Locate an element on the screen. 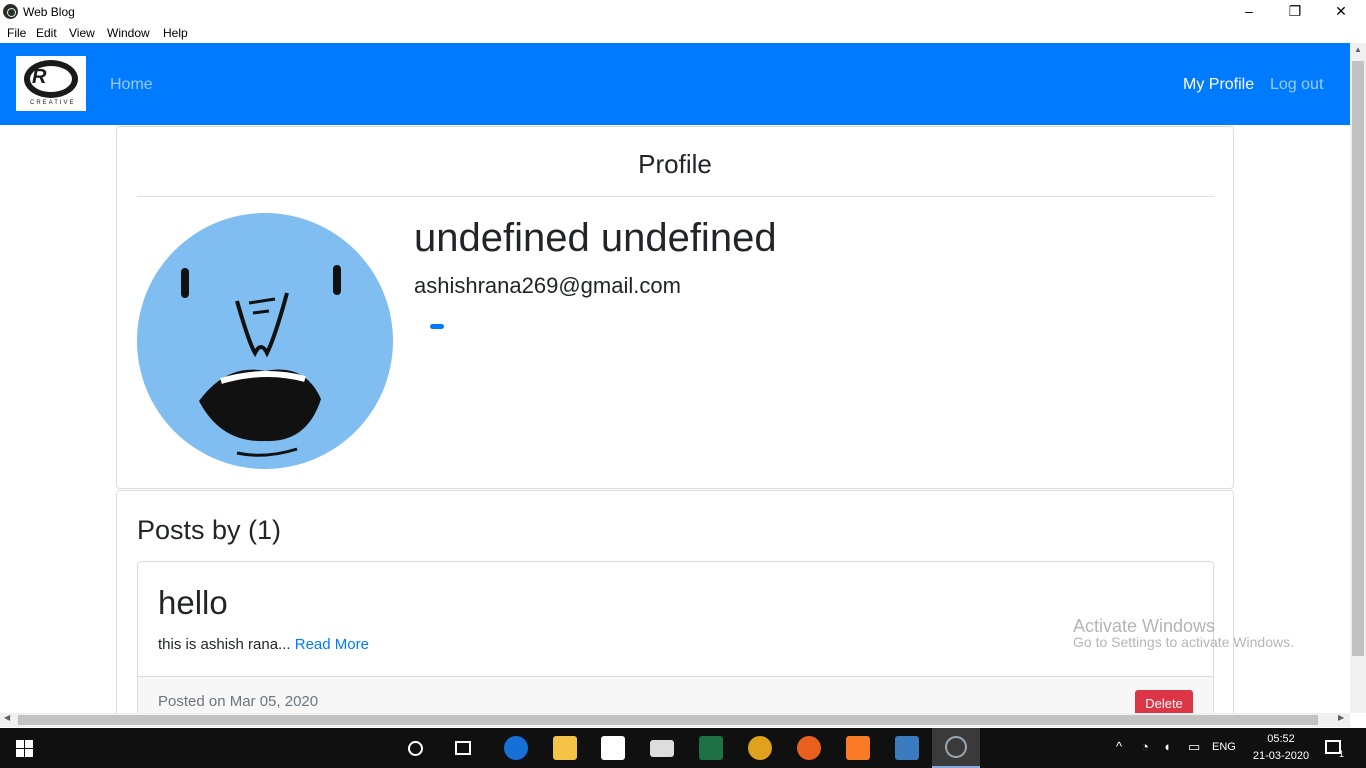 The height and width of the screenshot is (768, 1366). windows-start-icon is located at coordinates (24, 748).